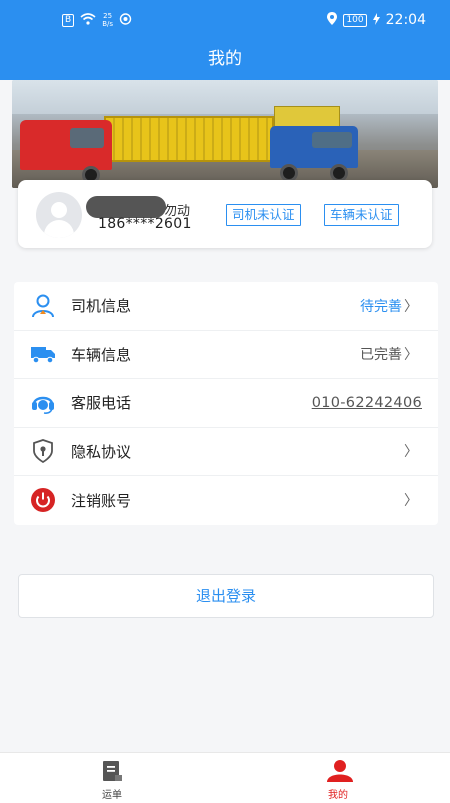 The height and width of the screenshot is (803, 450). Describe the element at coordinates (226, 355) in the screenshot. I see `menu-item-vehicle-info: 车辆信息 已完善 〉` at that location.